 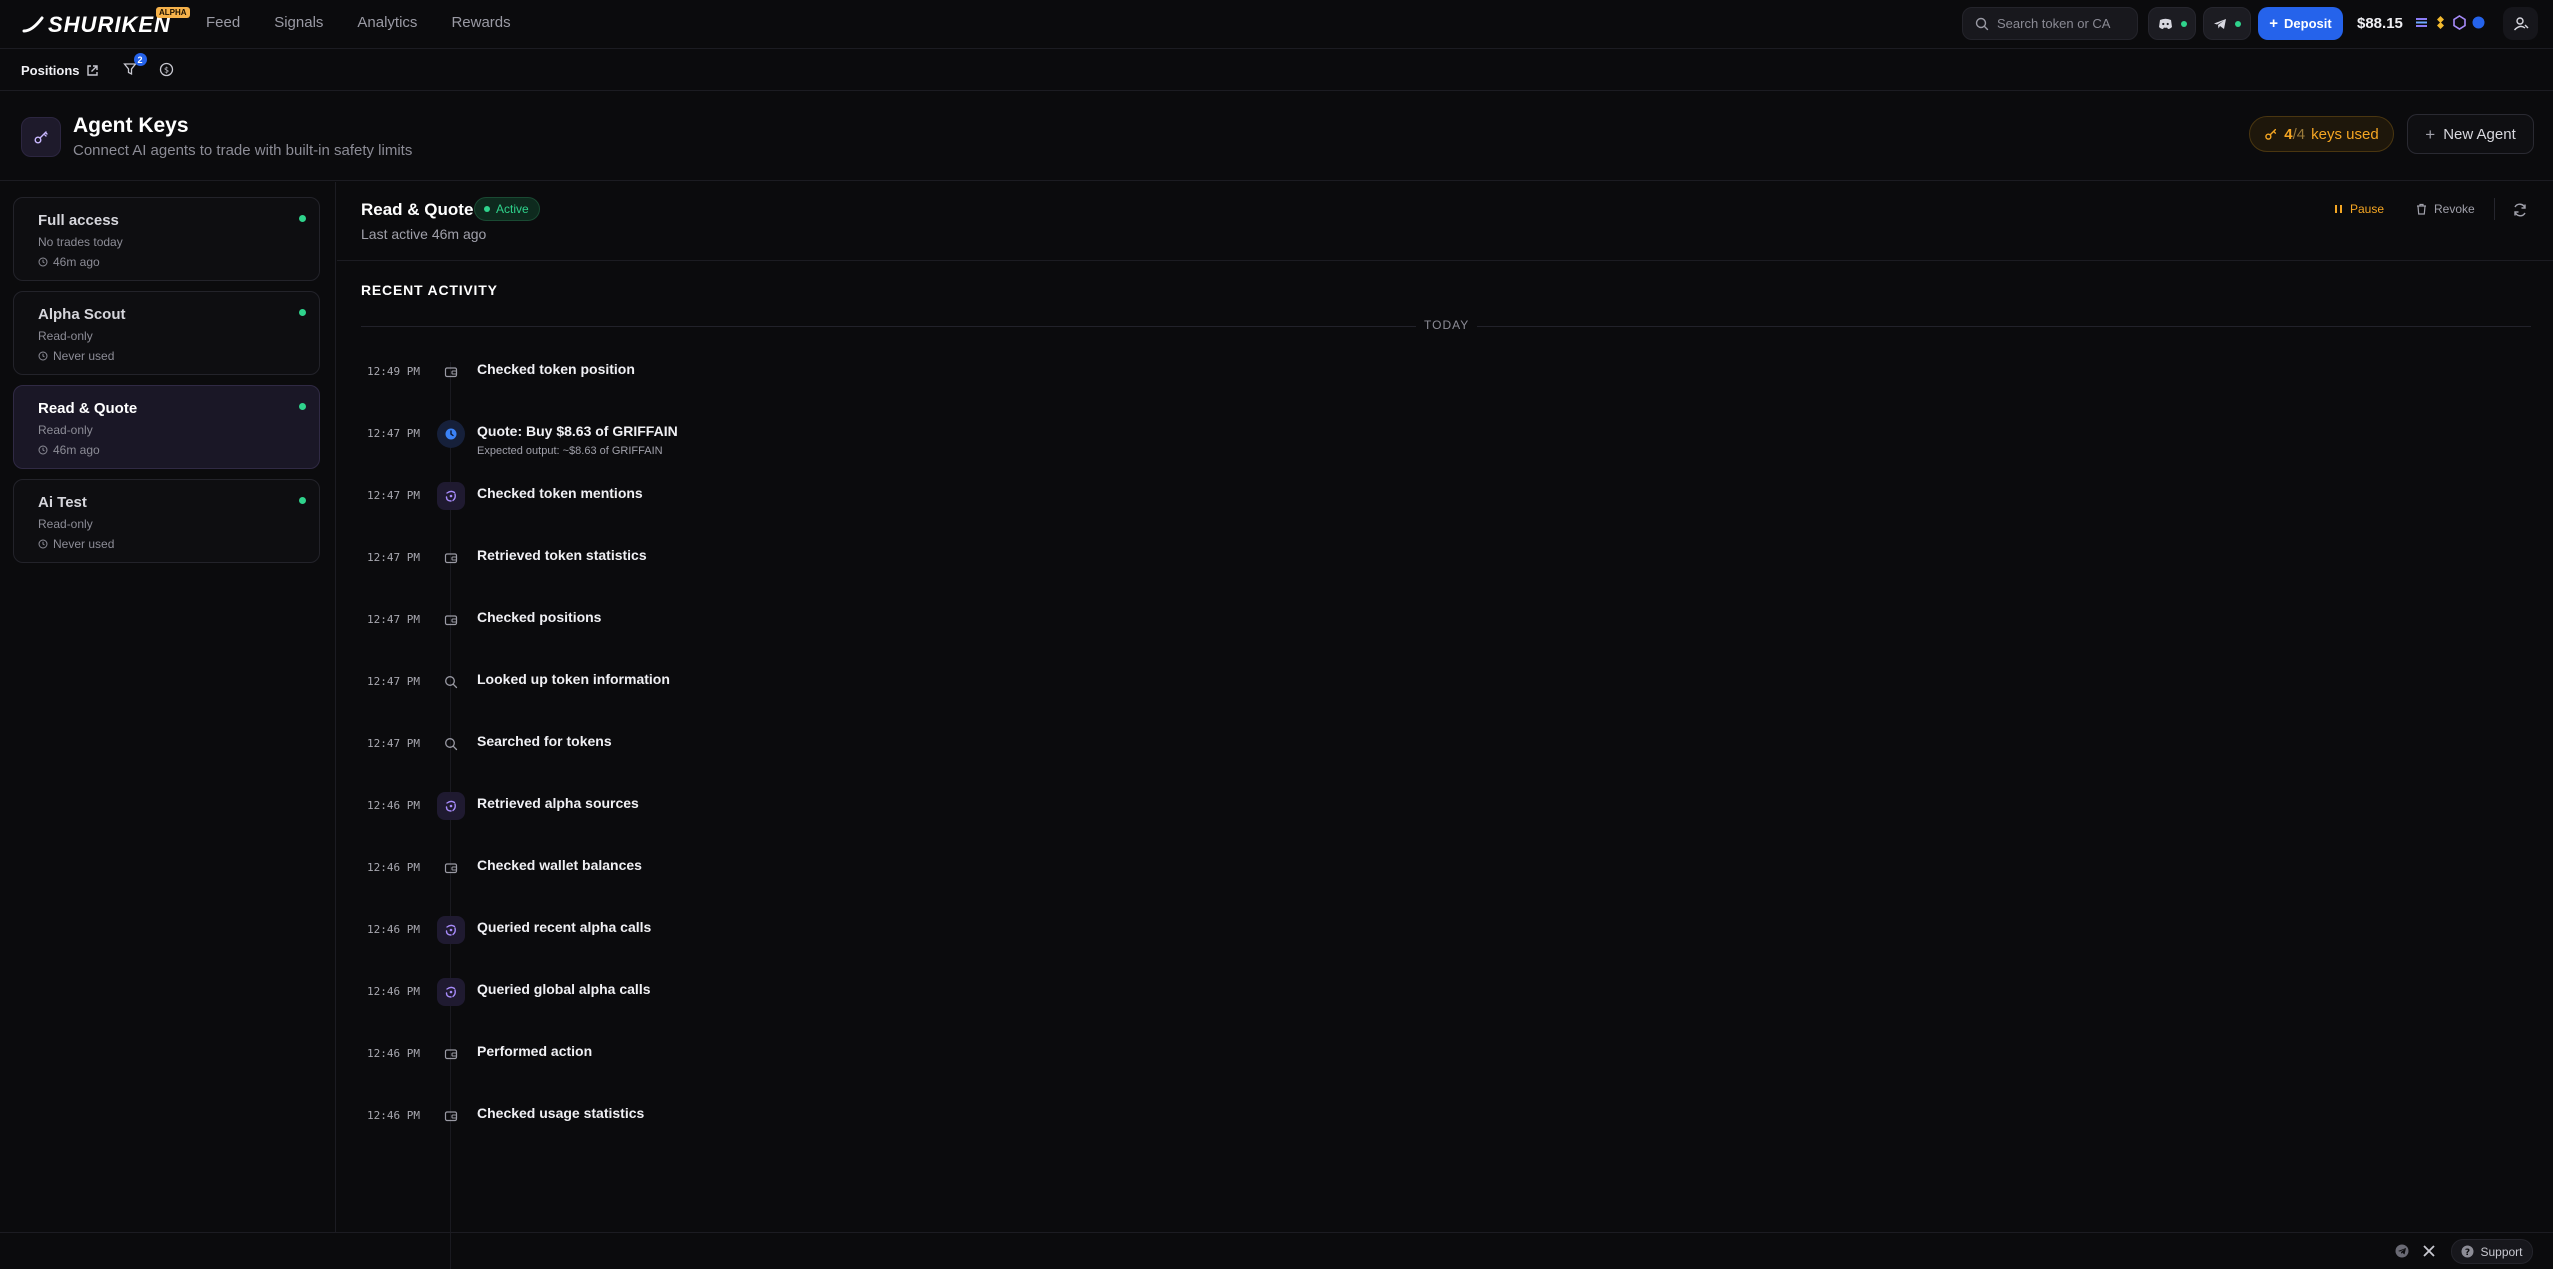 I want to click on activity-item: 12:46 PM Queried global alpha calls, so click(x=1445, y=1010).